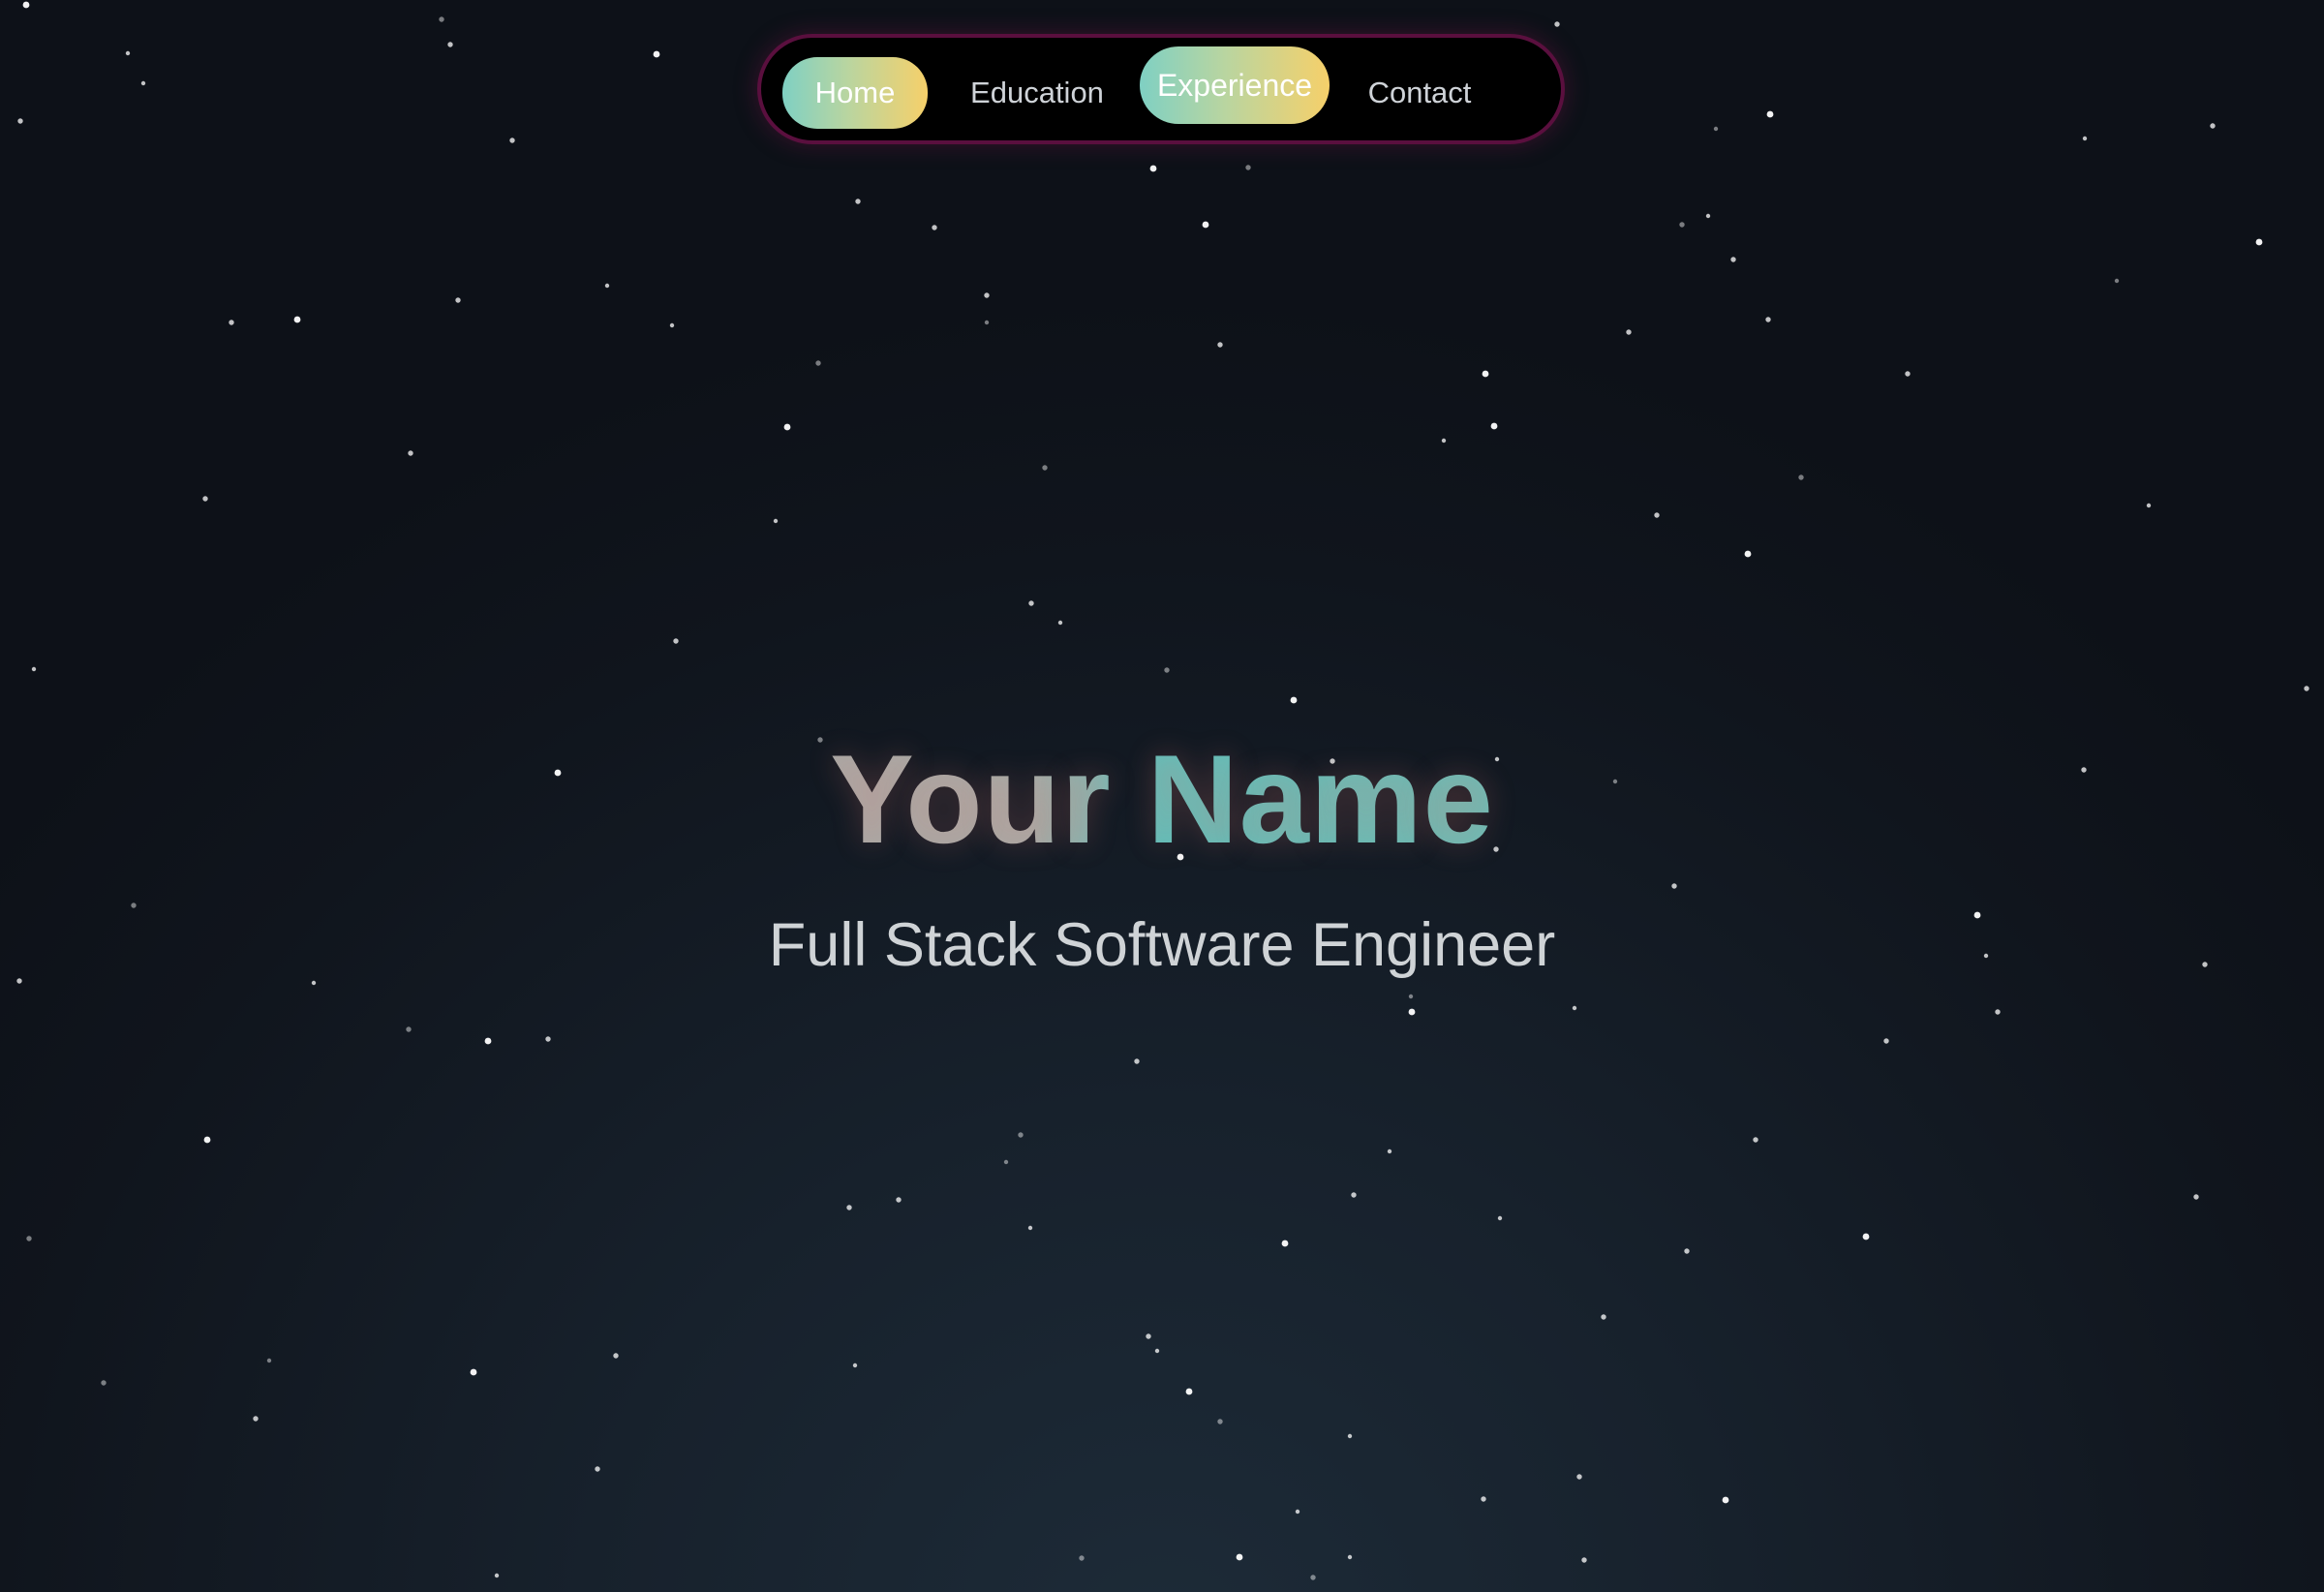 The width and height of the screenshot is (2324, 1592). I want to click on nav-experience-button: Experience, so click(1235, 85).